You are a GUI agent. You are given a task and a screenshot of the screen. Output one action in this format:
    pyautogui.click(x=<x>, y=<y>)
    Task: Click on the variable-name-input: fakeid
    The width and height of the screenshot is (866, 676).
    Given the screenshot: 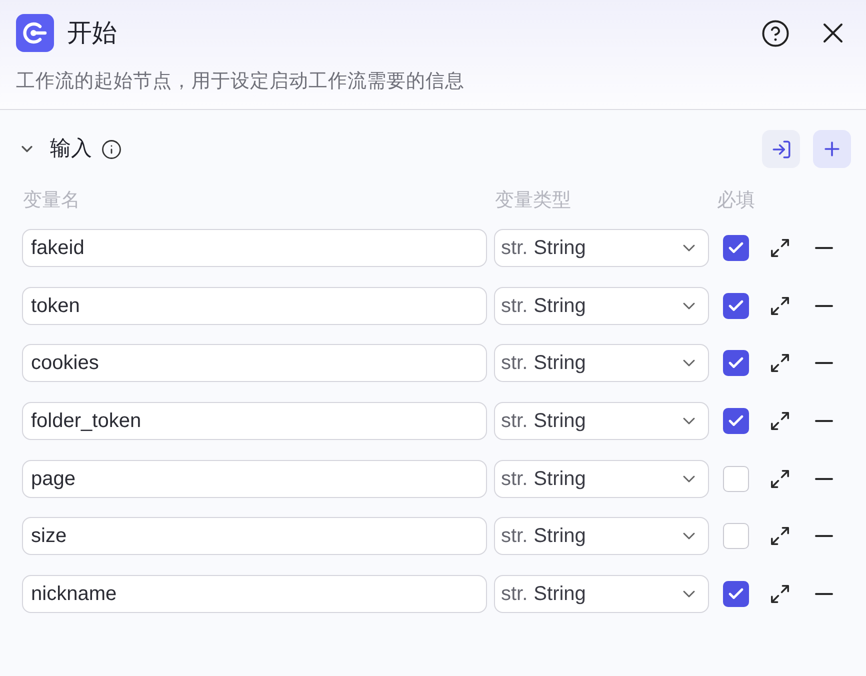 What is the action you would take?
    pyautogui.click(x=254, y=248)
    